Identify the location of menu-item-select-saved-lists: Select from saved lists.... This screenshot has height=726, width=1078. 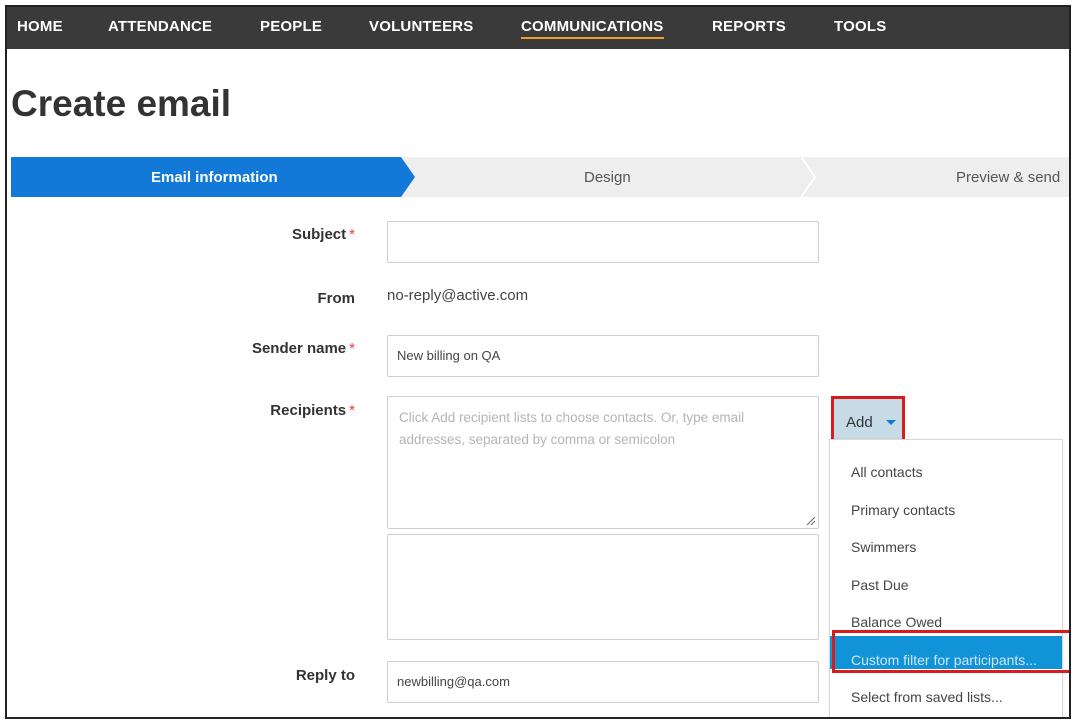
(927, 697).